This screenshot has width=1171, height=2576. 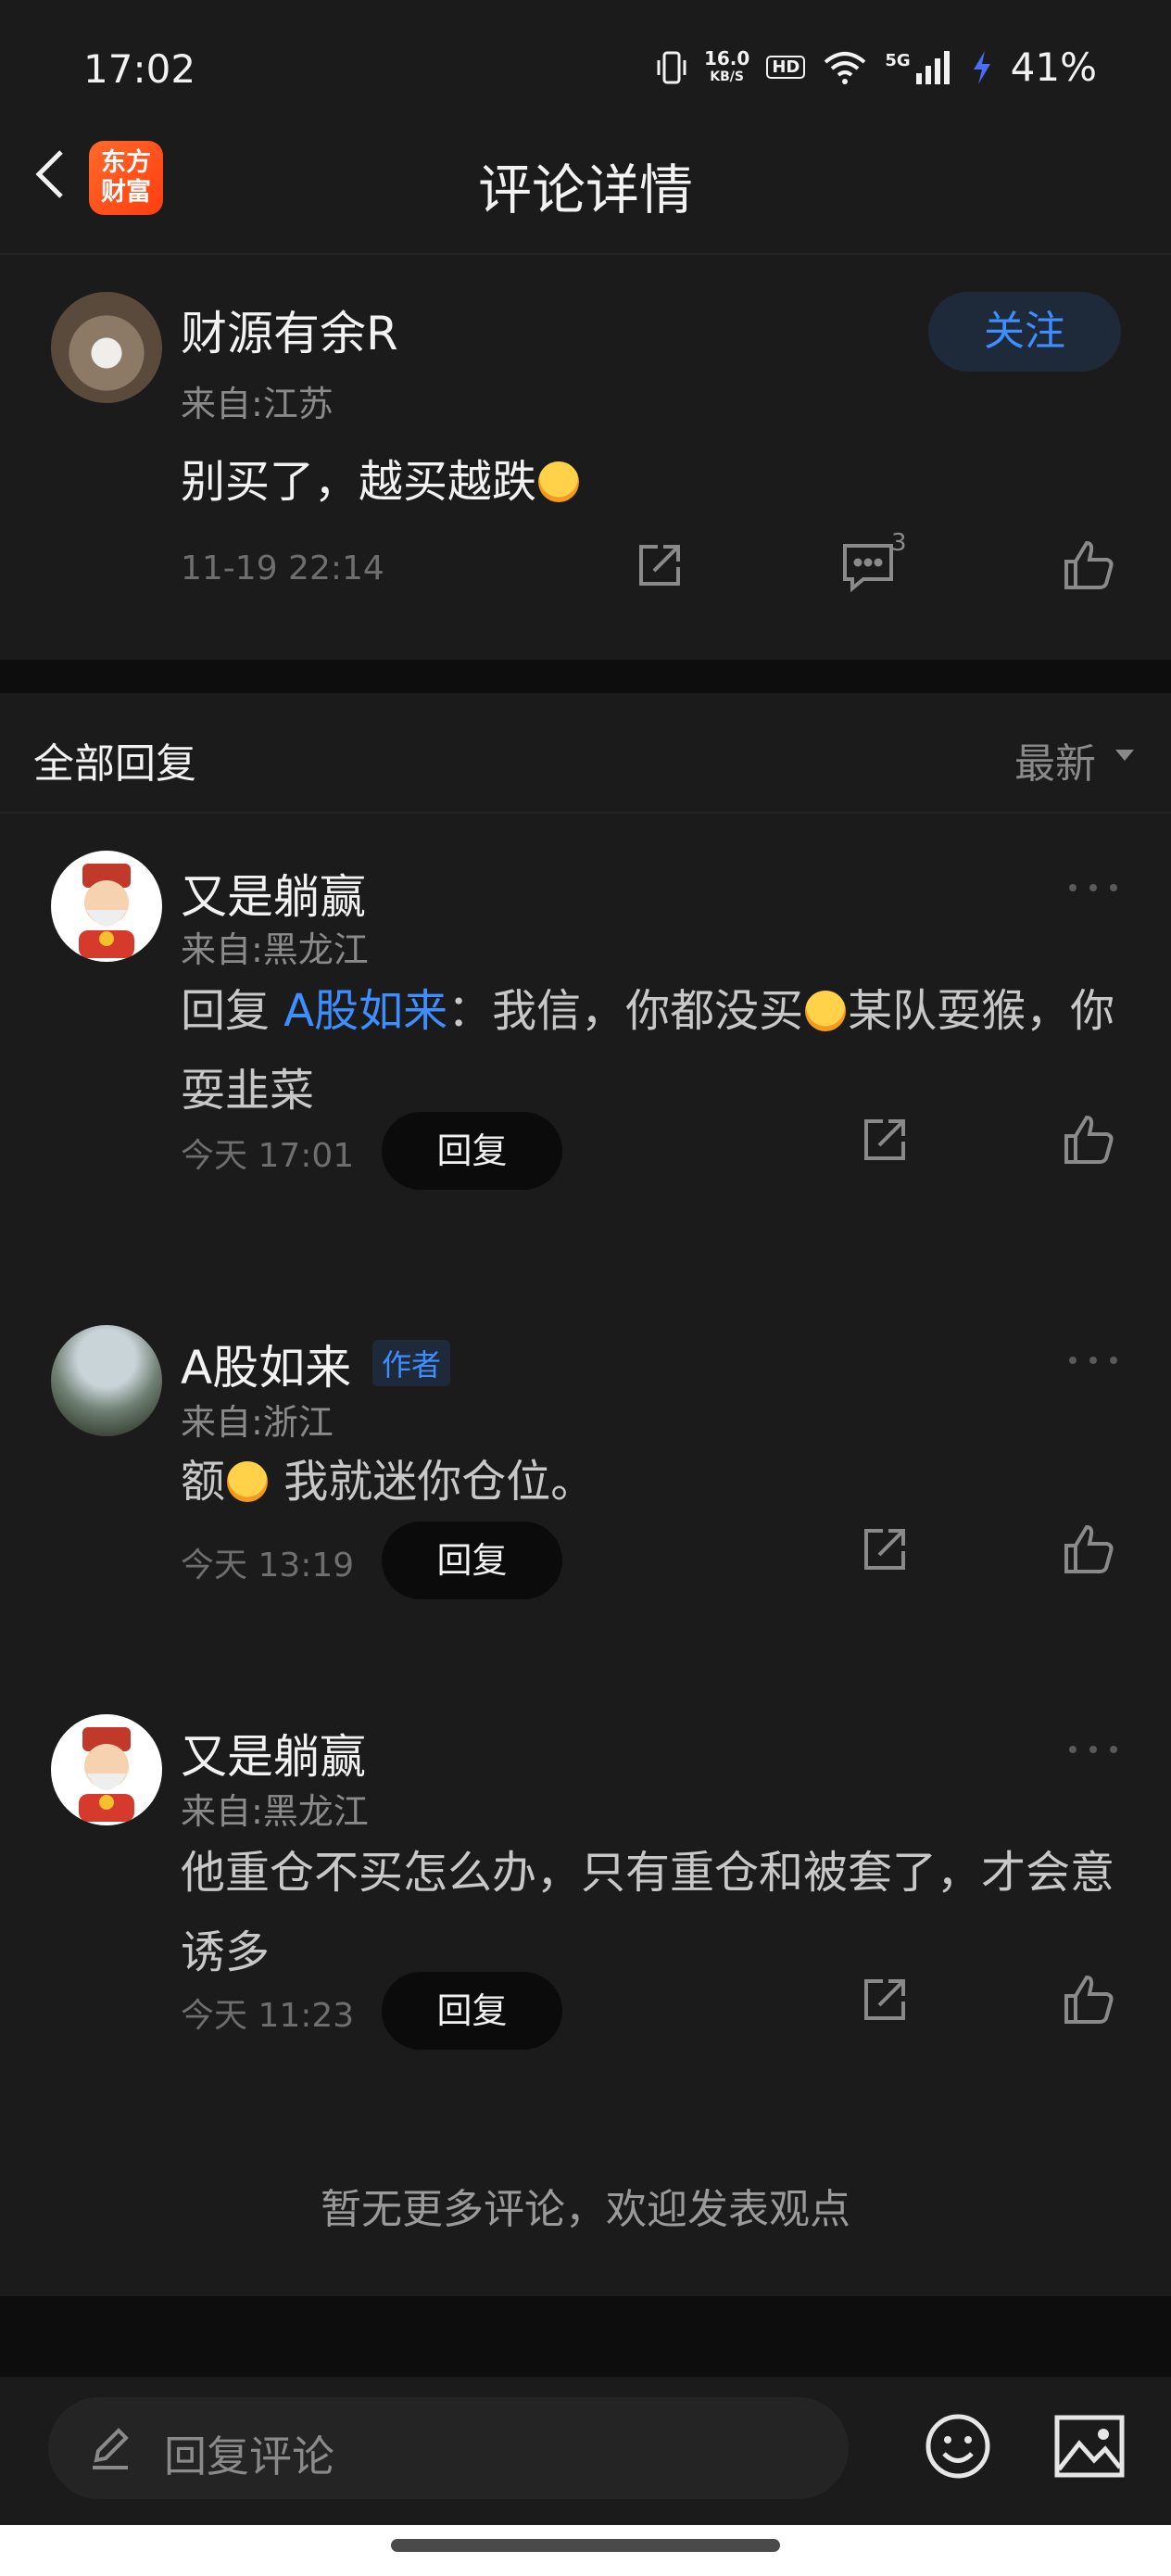 I want to click on mention-link: A股如来, so click(x=365, y=1011).